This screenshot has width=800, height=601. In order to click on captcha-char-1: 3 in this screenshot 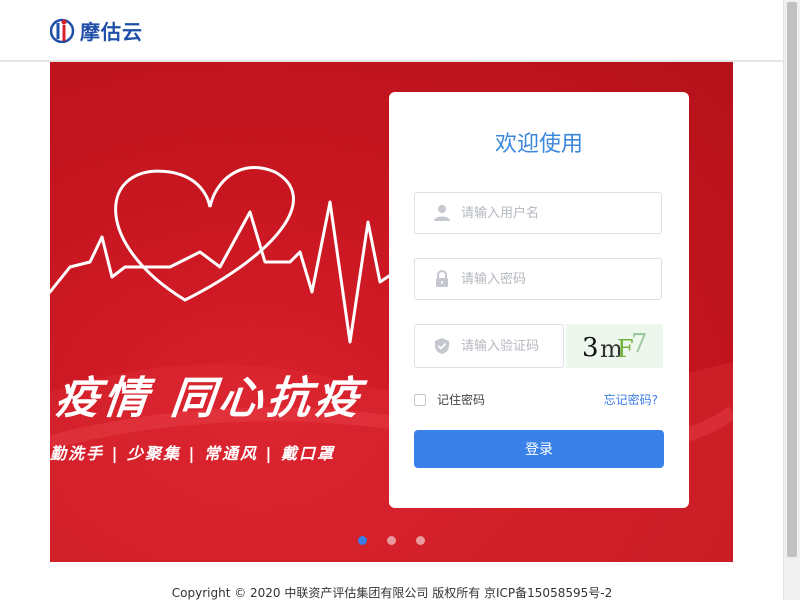, I will do `click(590, 348)`.